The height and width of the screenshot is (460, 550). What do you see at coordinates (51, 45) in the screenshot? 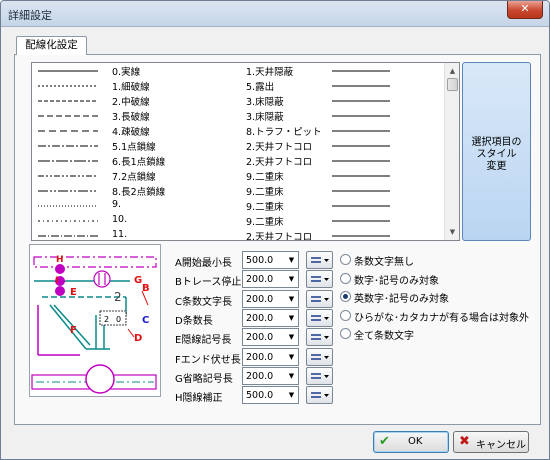
I see `tab-wiring-settings: 配線化設定` at bounding box center [51, 45].